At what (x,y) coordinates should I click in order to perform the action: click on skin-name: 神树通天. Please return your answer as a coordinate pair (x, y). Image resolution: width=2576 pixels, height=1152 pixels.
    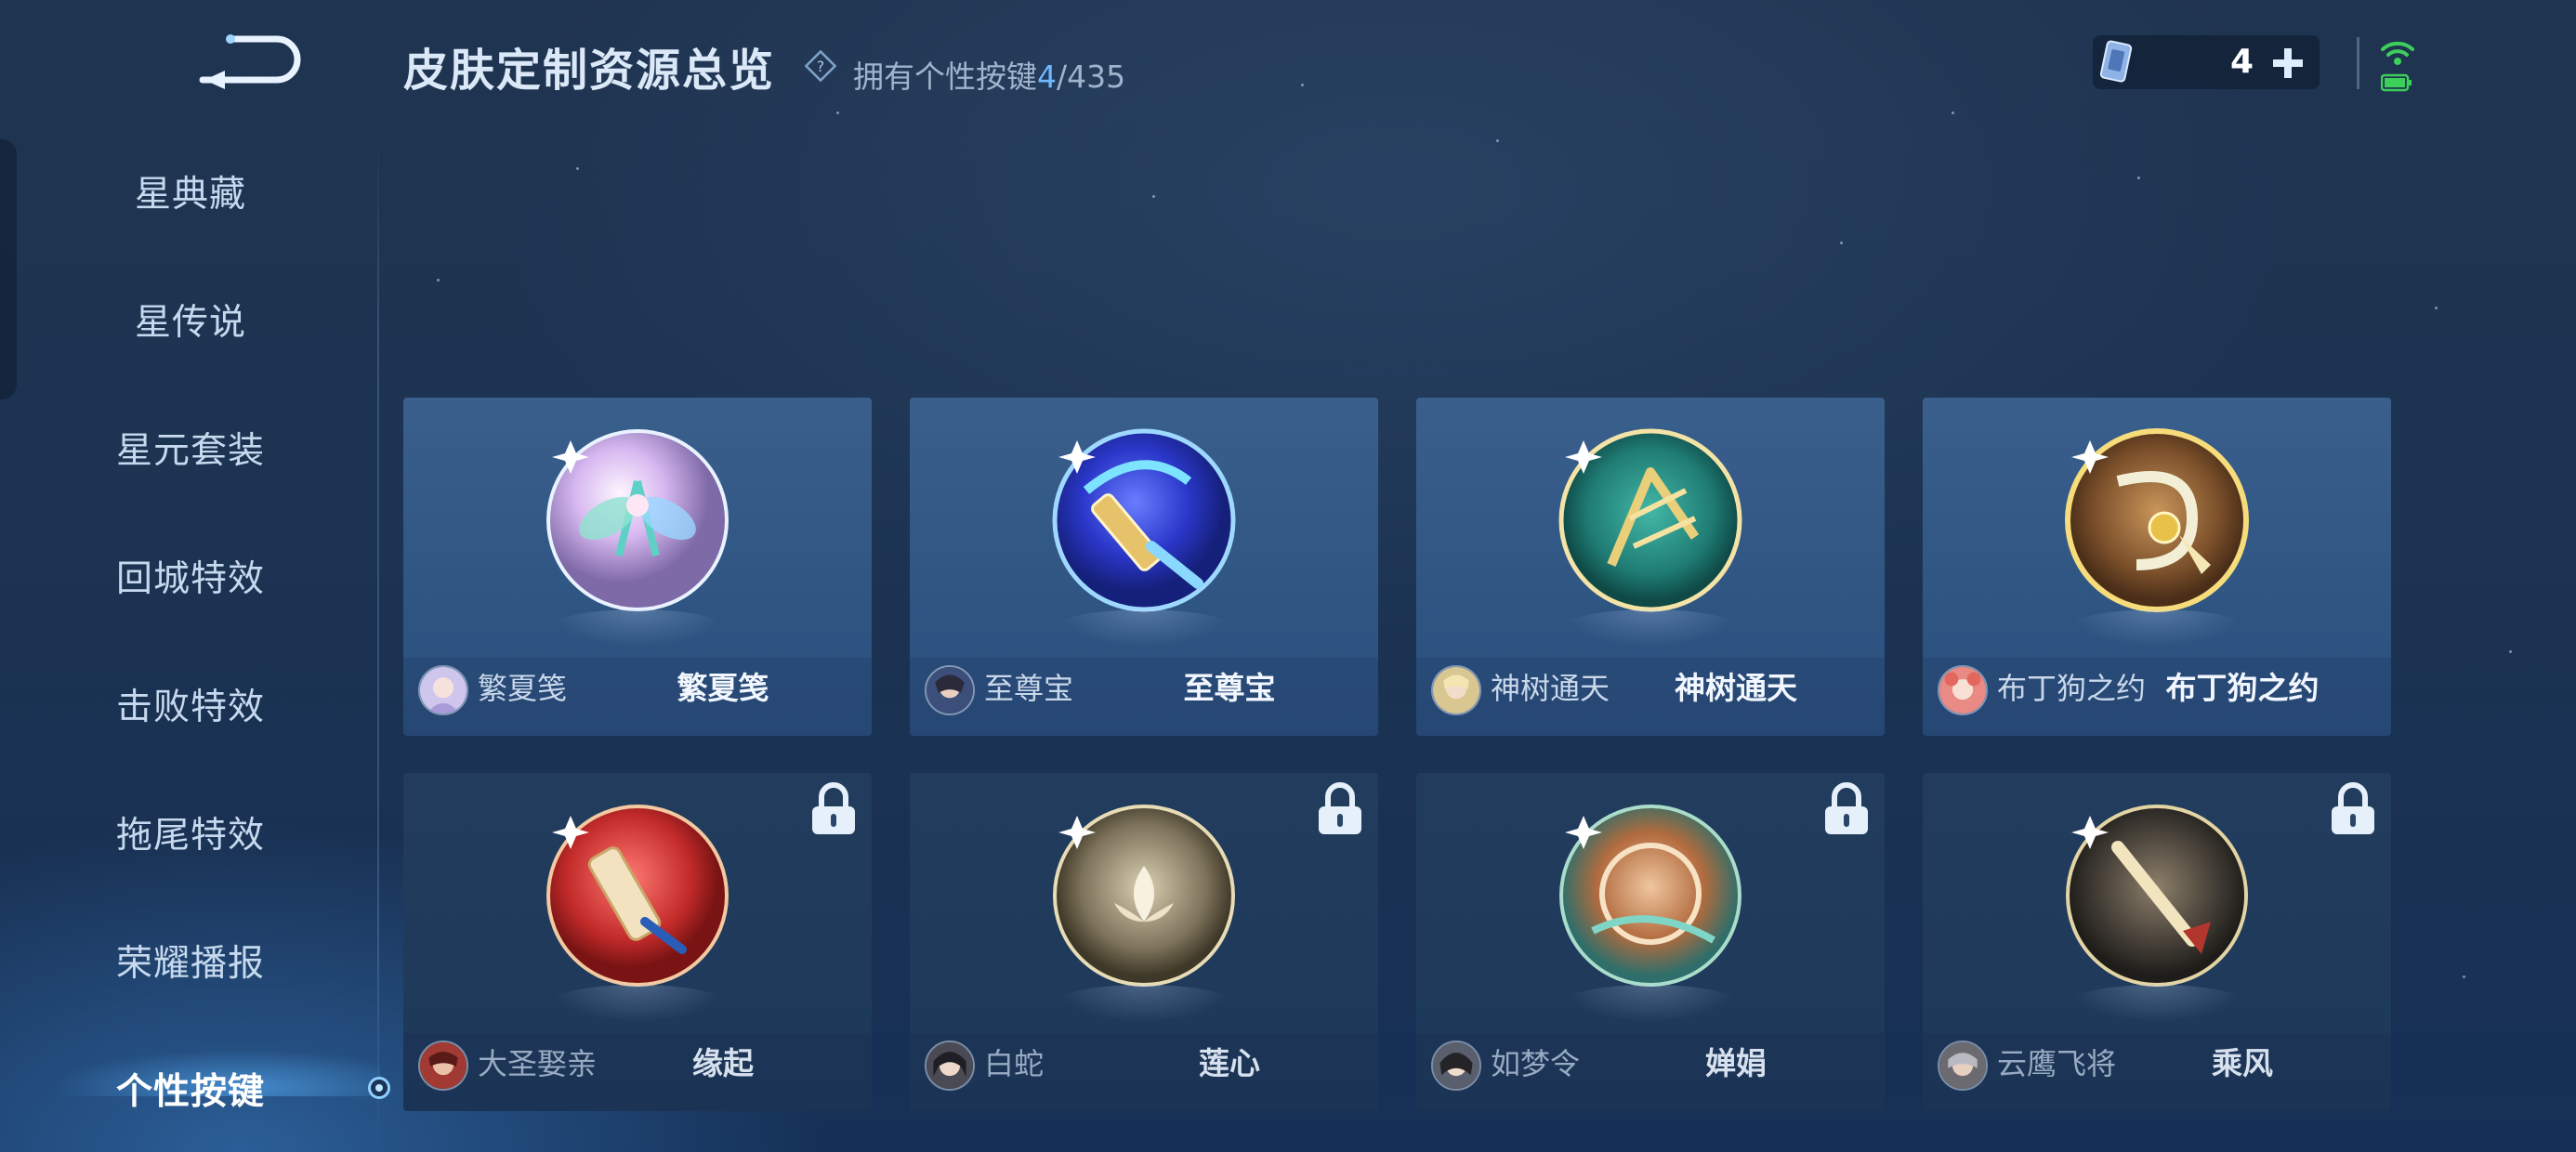
    Looking at the image, I should click on (1736, 688).